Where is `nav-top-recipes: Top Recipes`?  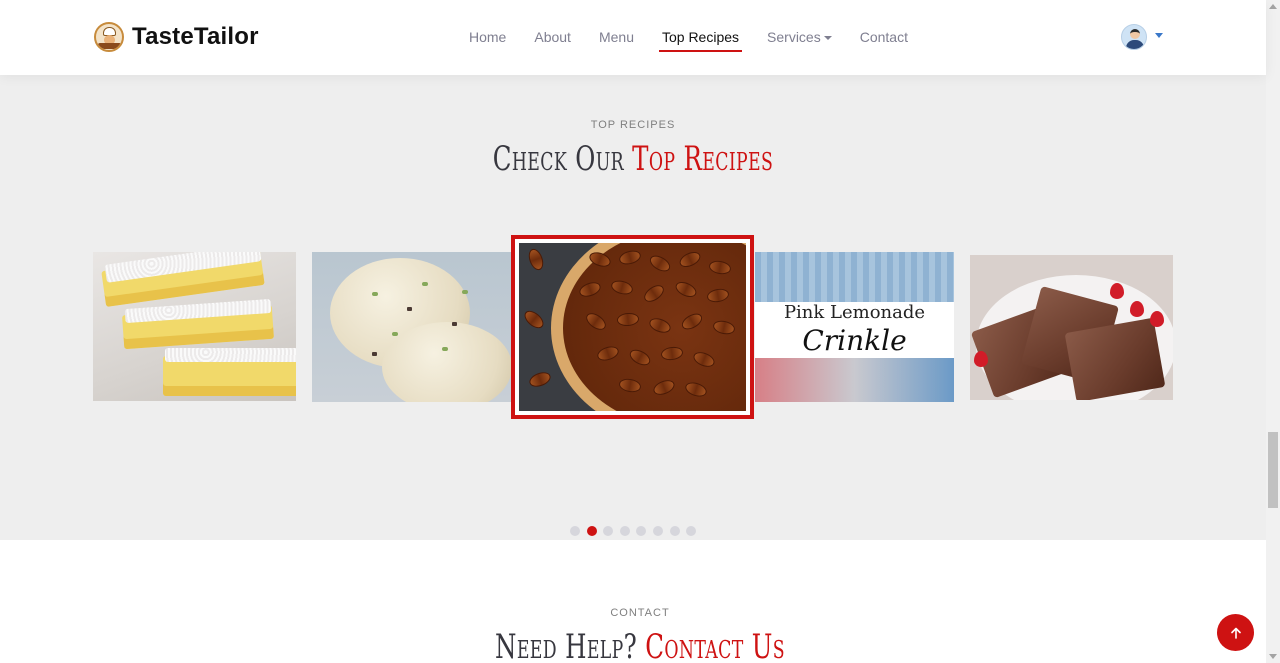 nav-top-recipes: Top Recipes is located at coordinates (700, 40).